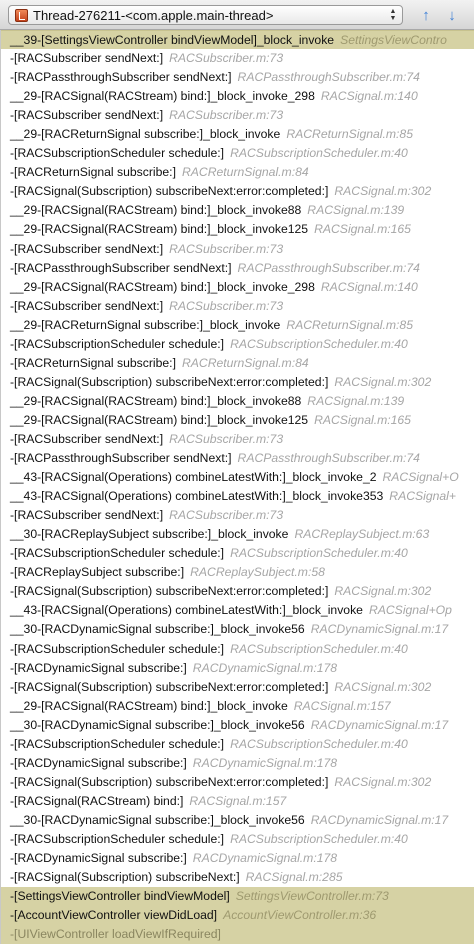 Image resolution: width=474 pixels, height=944 pixels. Describe the element at coordinates (237, 934) in the screenshot. I see `stack-frame-row: -[UIViewController loadViewIfRequired]` at that location.